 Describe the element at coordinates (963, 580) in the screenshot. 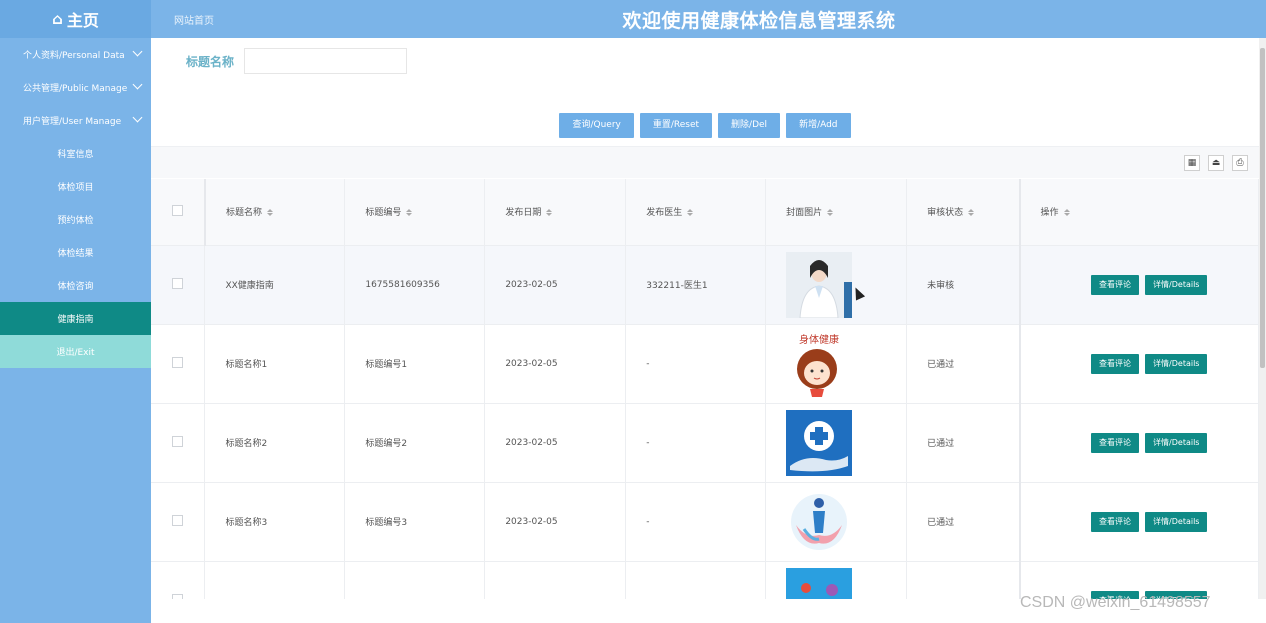

I see `cell-status` at that location.